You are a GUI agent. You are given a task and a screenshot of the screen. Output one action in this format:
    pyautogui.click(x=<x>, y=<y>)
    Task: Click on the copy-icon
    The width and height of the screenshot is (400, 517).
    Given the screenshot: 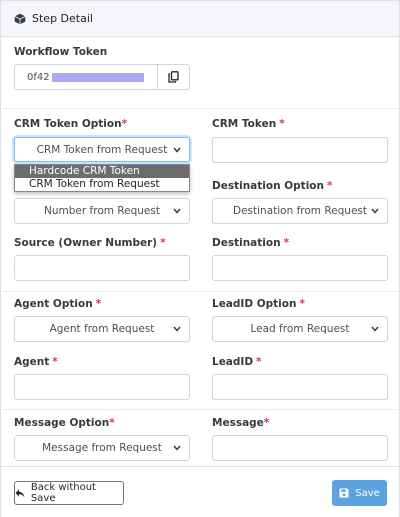 What is the action you would take?
    pyautogui.click(x=173, y=77)
    